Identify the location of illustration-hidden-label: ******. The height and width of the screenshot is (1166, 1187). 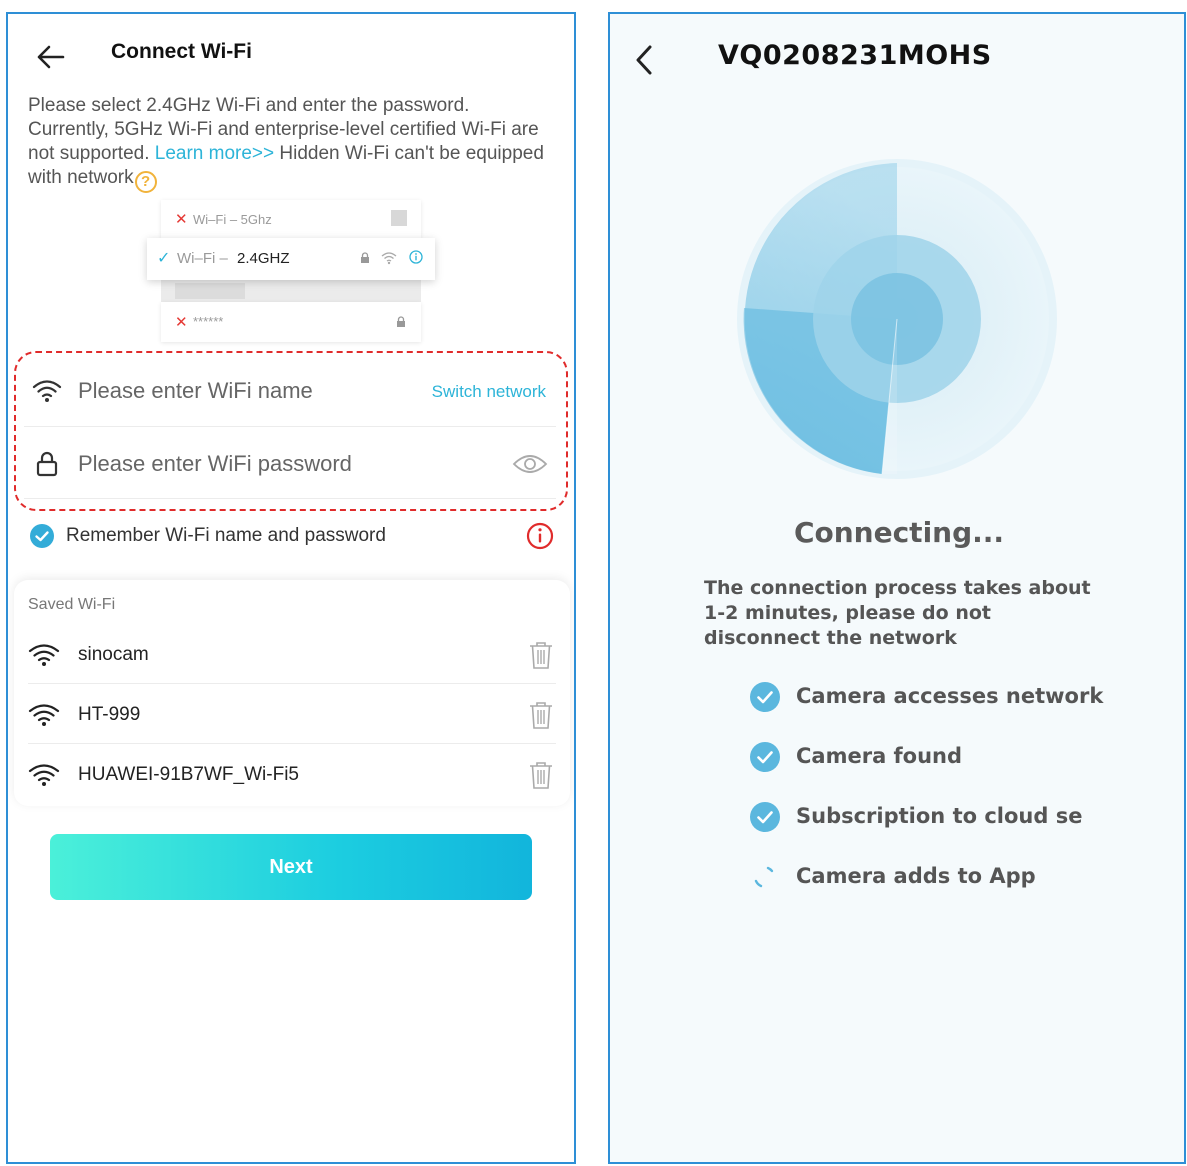
(208, 321).